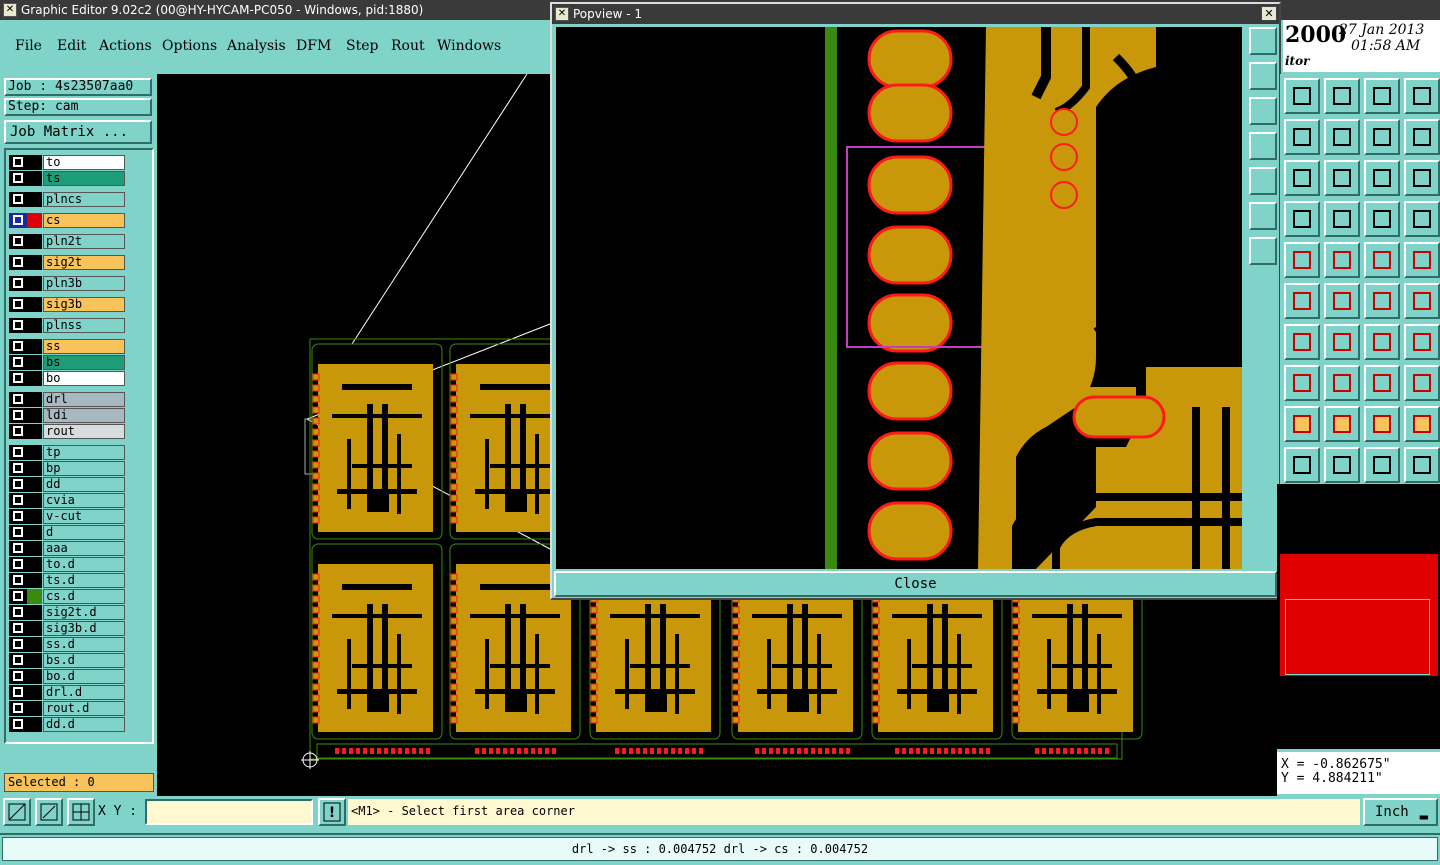 This screenshot has width=1440, height=865. Describe the element at coordinates (362, 46) in the screenshot. I see `menu-step: Step` at that location.